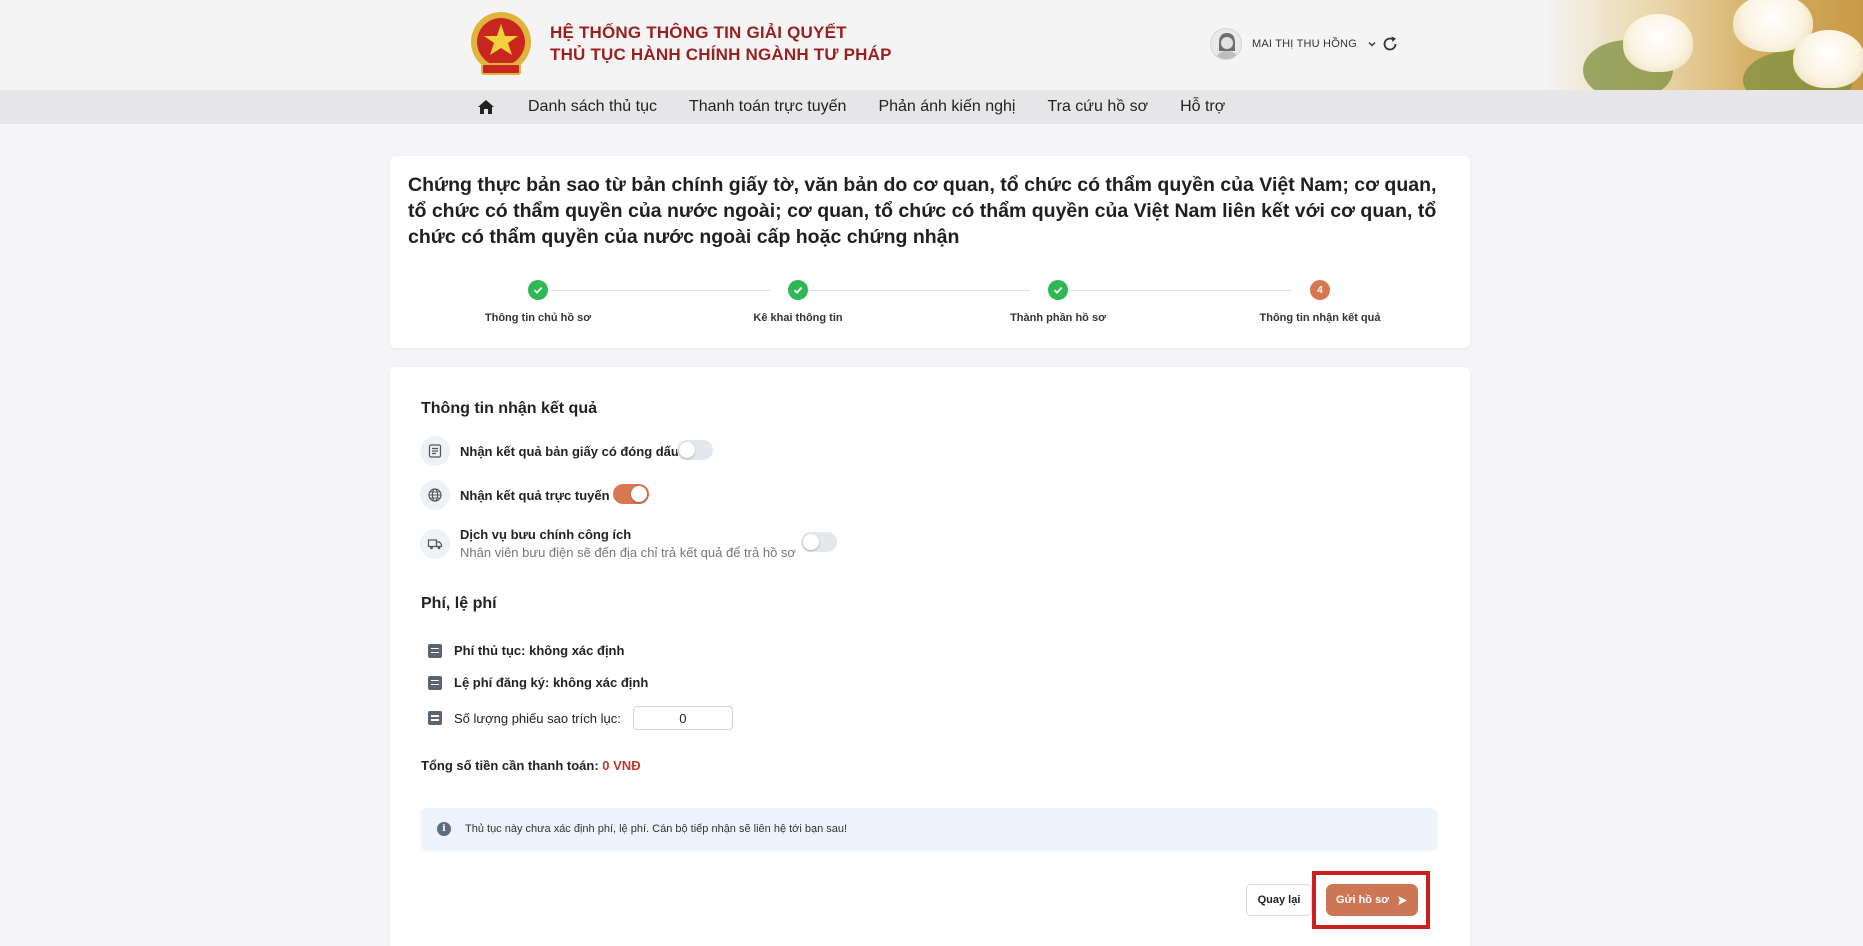  What do you see at coordinates (1320, 318) in the screenshot?
I see `step-label: Thông tin nhận kết quả` at bounding box center [1320, 318].